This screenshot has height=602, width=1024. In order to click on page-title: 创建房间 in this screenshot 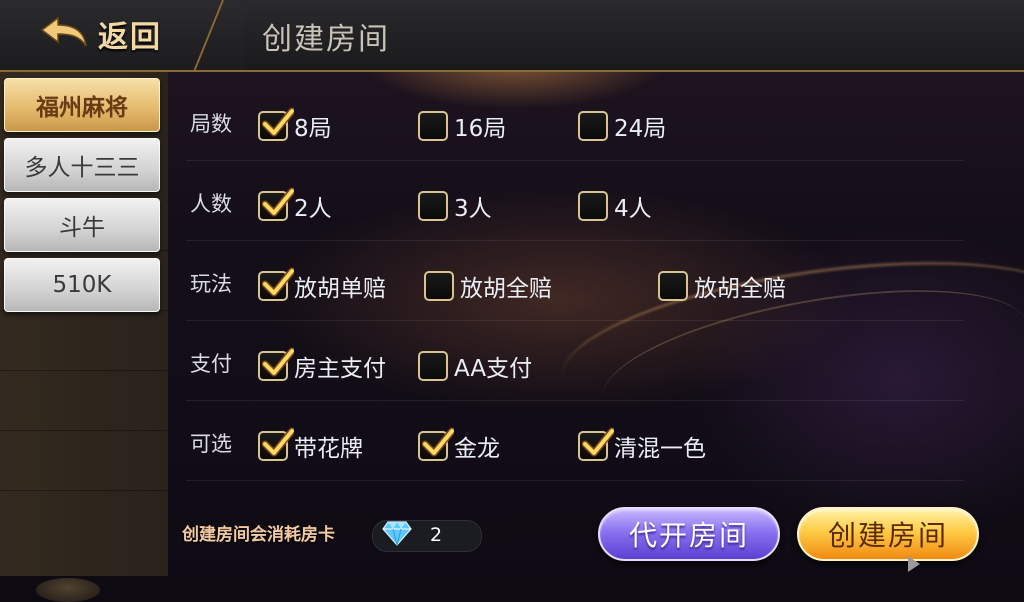, I will do `click(326, 39)`.